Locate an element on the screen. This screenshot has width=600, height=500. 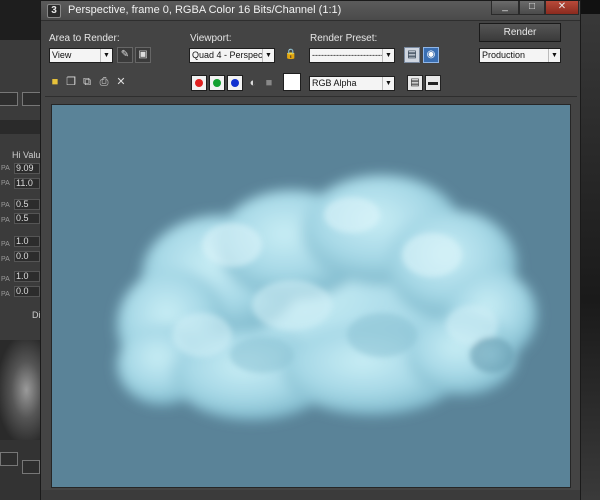
background-app-right-edge is located at coordinates (590, 250).